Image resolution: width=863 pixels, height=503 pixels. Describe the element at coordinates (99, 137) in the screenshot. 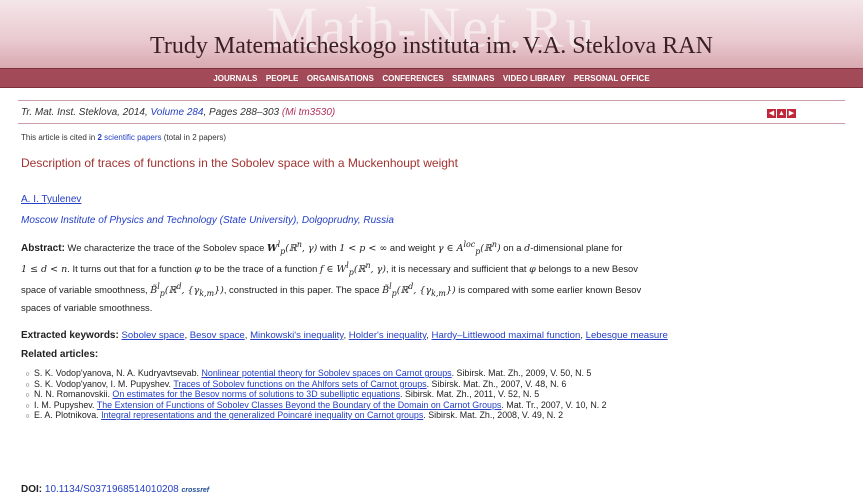

I see `cited-count: 2` at that location.